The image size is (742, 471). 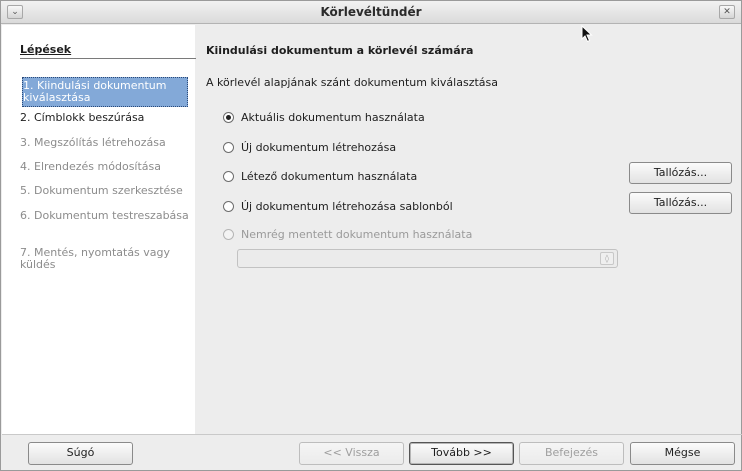 I want to click on close-button: ✕, so click(x=727, y=12).